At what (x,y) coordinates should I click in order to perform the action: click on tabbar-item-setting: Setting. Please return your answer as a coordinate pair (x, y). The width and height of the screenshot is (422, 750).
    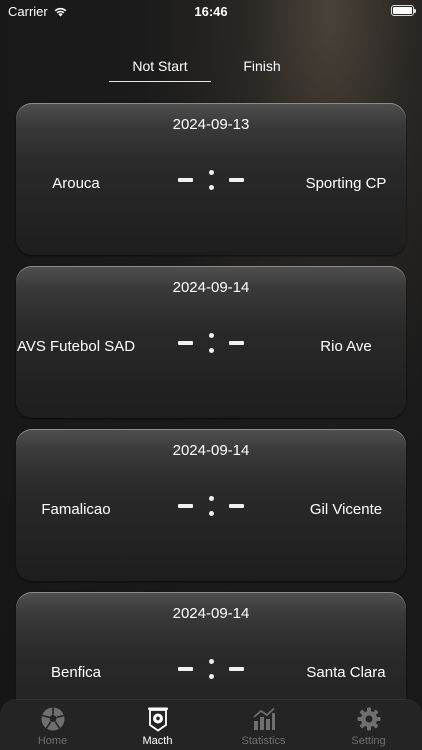
    Looking at the image, I should click on (368, 725).